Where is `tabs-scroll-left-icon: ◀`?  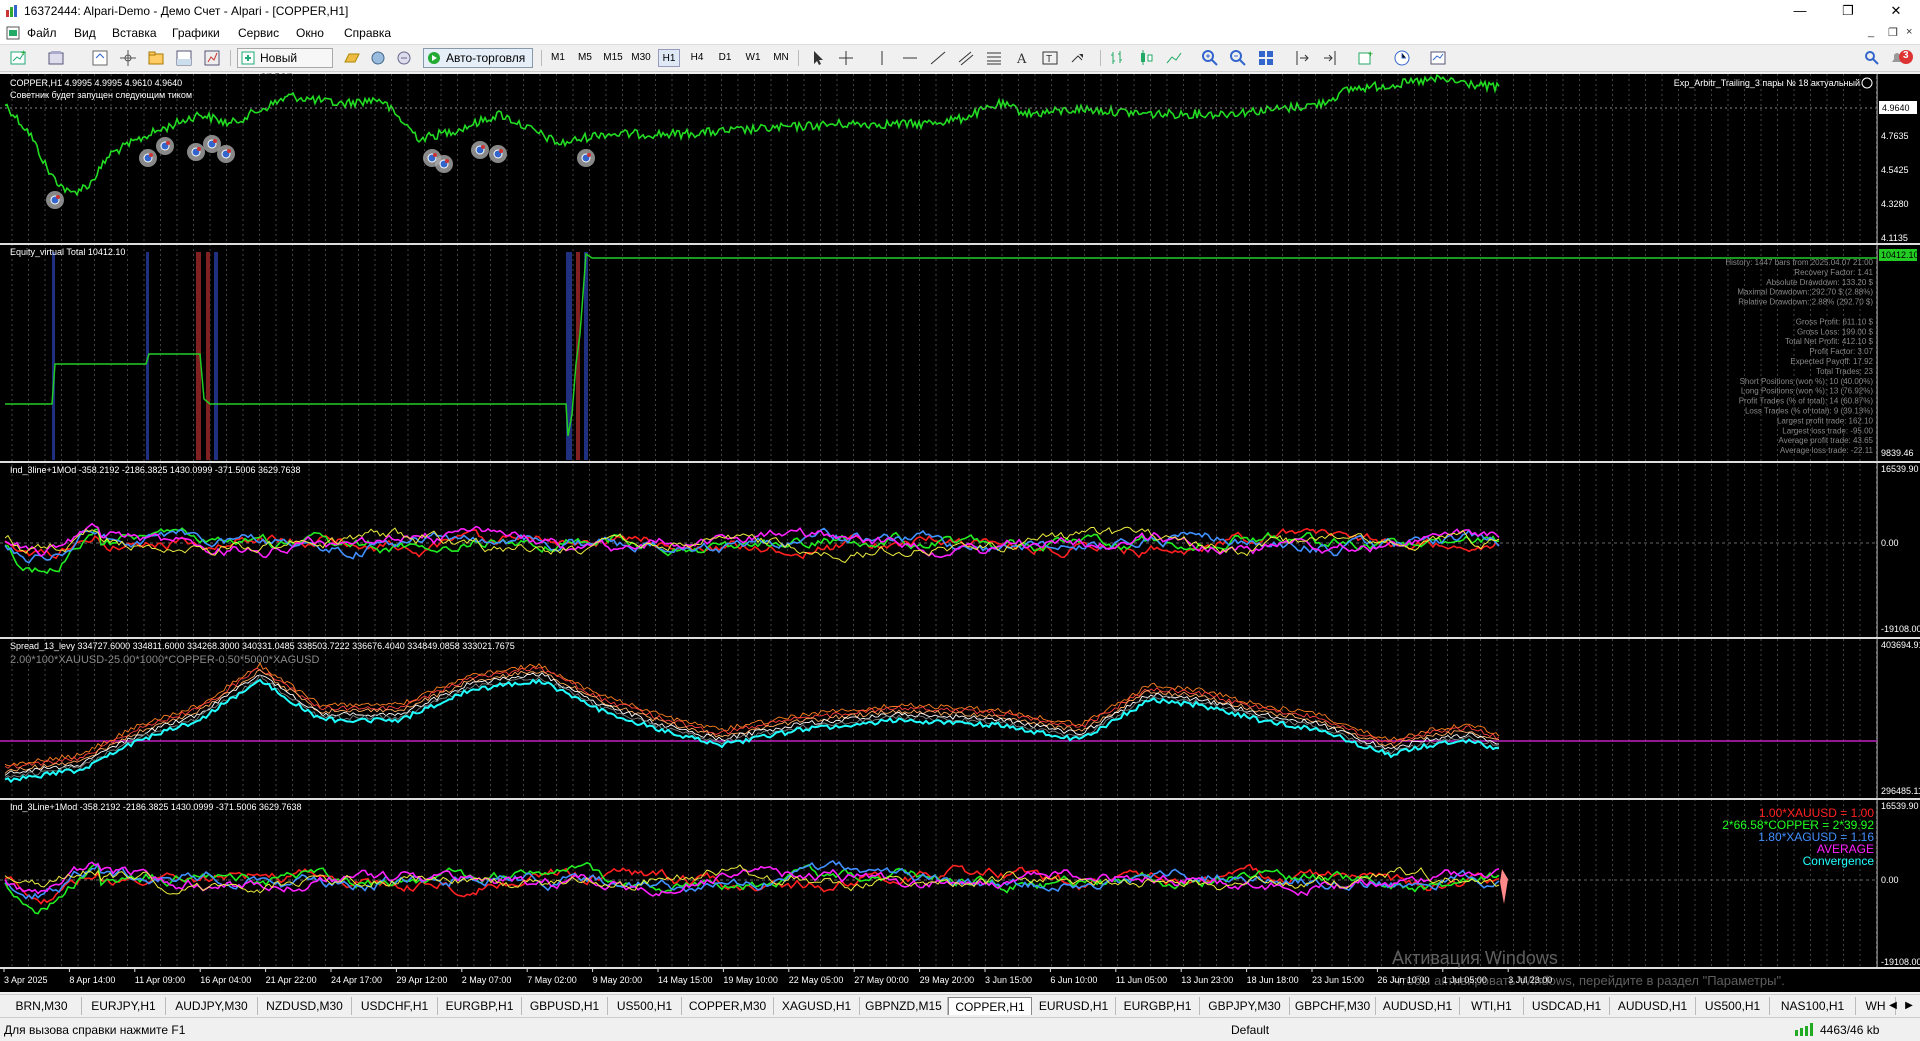
tabs-scroll-left-icon: ◀ is located at coordinates (1893, 1006).